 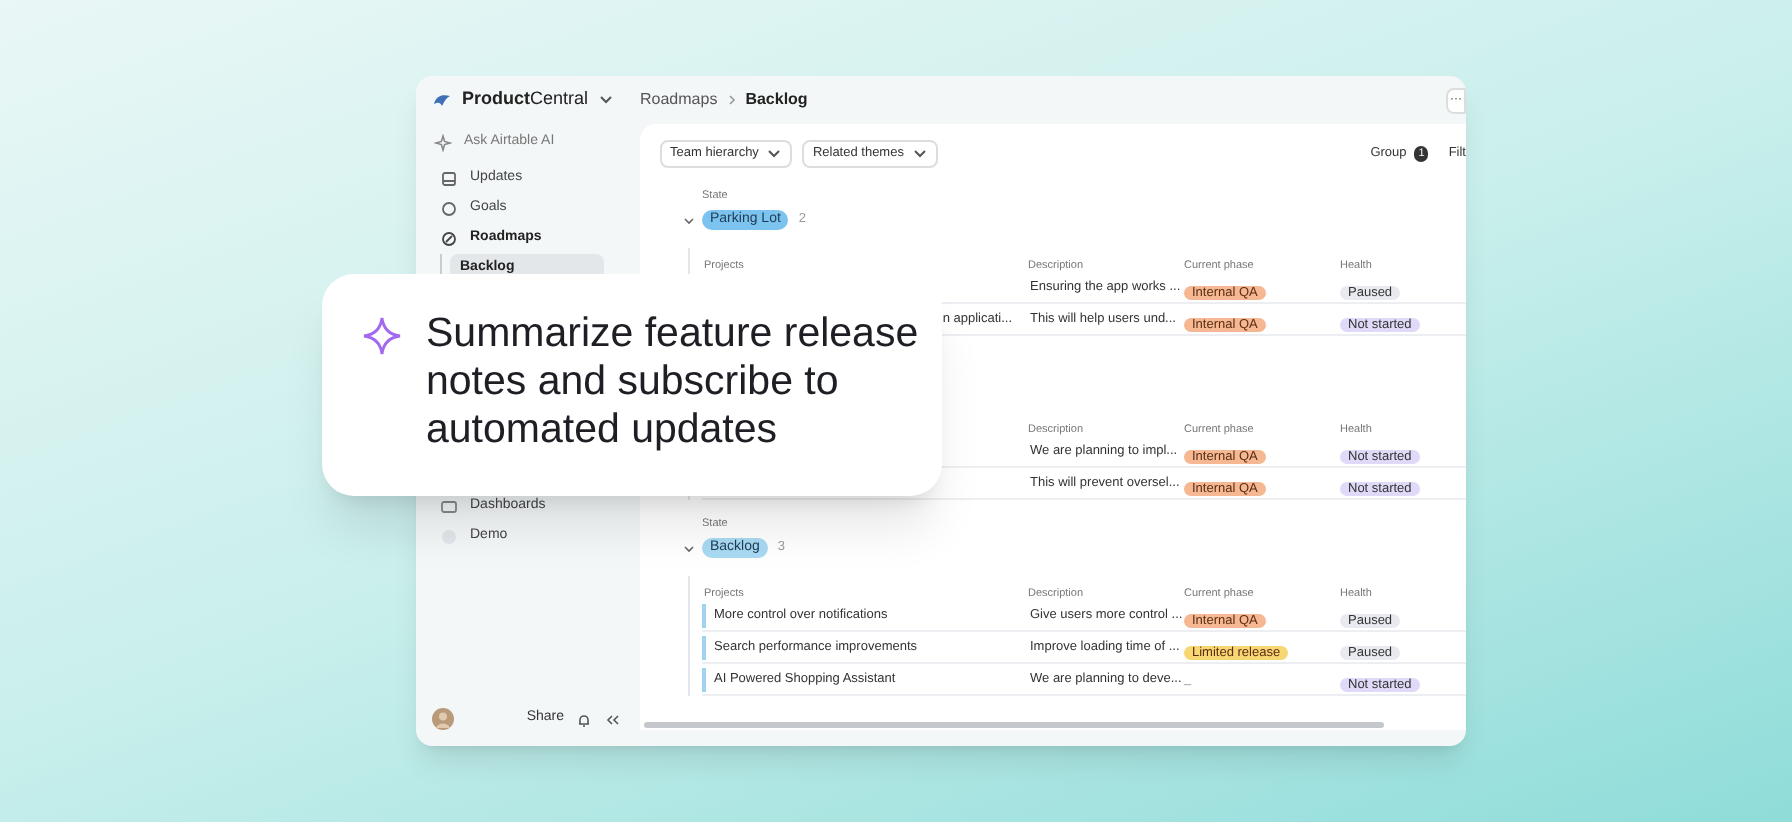 What do you see at coordinates (525, 100) in the screenshot?
I see `workspace-name: ProductCentral` at bounding box center [525, 100].